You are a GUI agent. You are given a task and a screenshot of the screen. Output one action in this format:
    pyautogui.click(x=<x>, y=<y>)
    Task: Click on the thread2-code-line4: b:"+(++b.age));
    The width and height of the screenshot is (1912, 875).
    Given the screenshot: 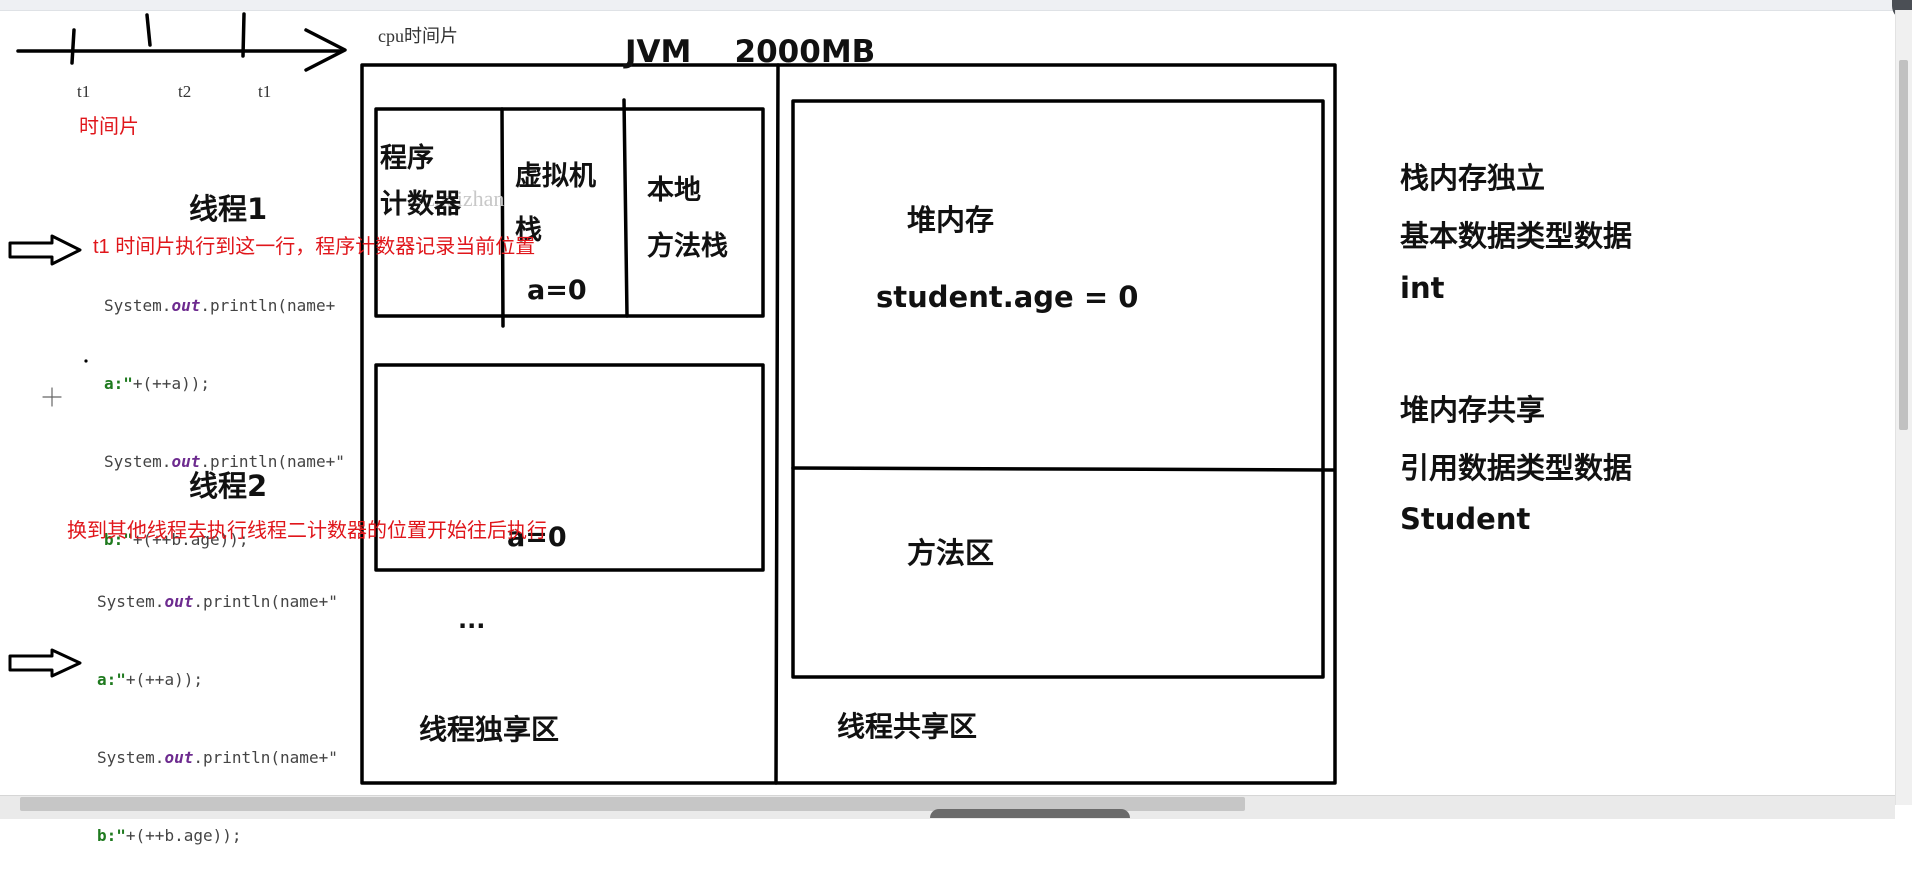 What is the action you would take?
    pyautogui.click(x=169, y=835)
    